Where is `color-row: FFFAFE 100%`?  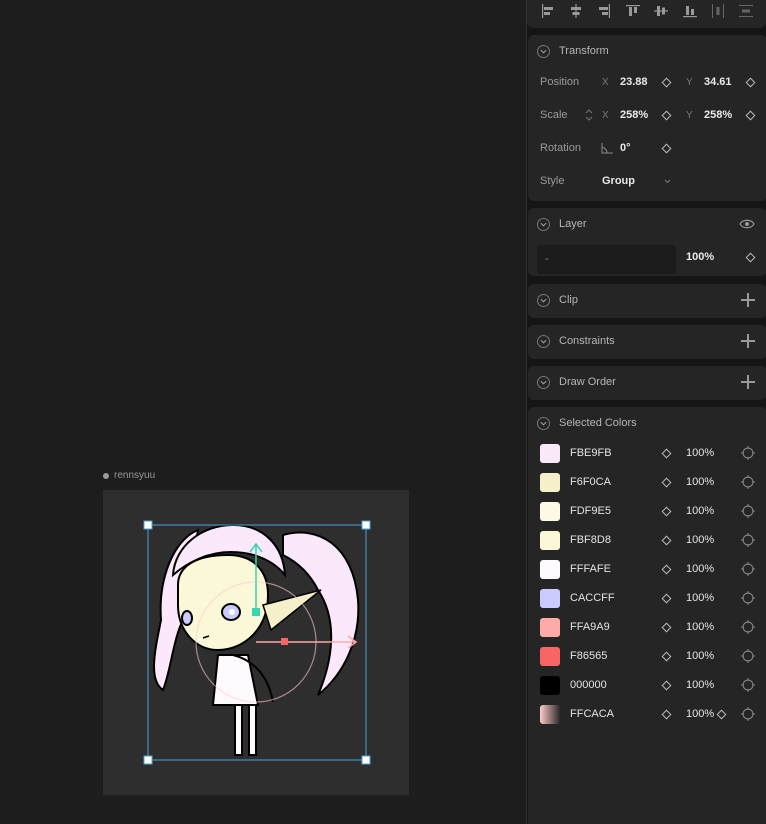 color-row: FFFAFE 100% is located at coordinates (647, 569).